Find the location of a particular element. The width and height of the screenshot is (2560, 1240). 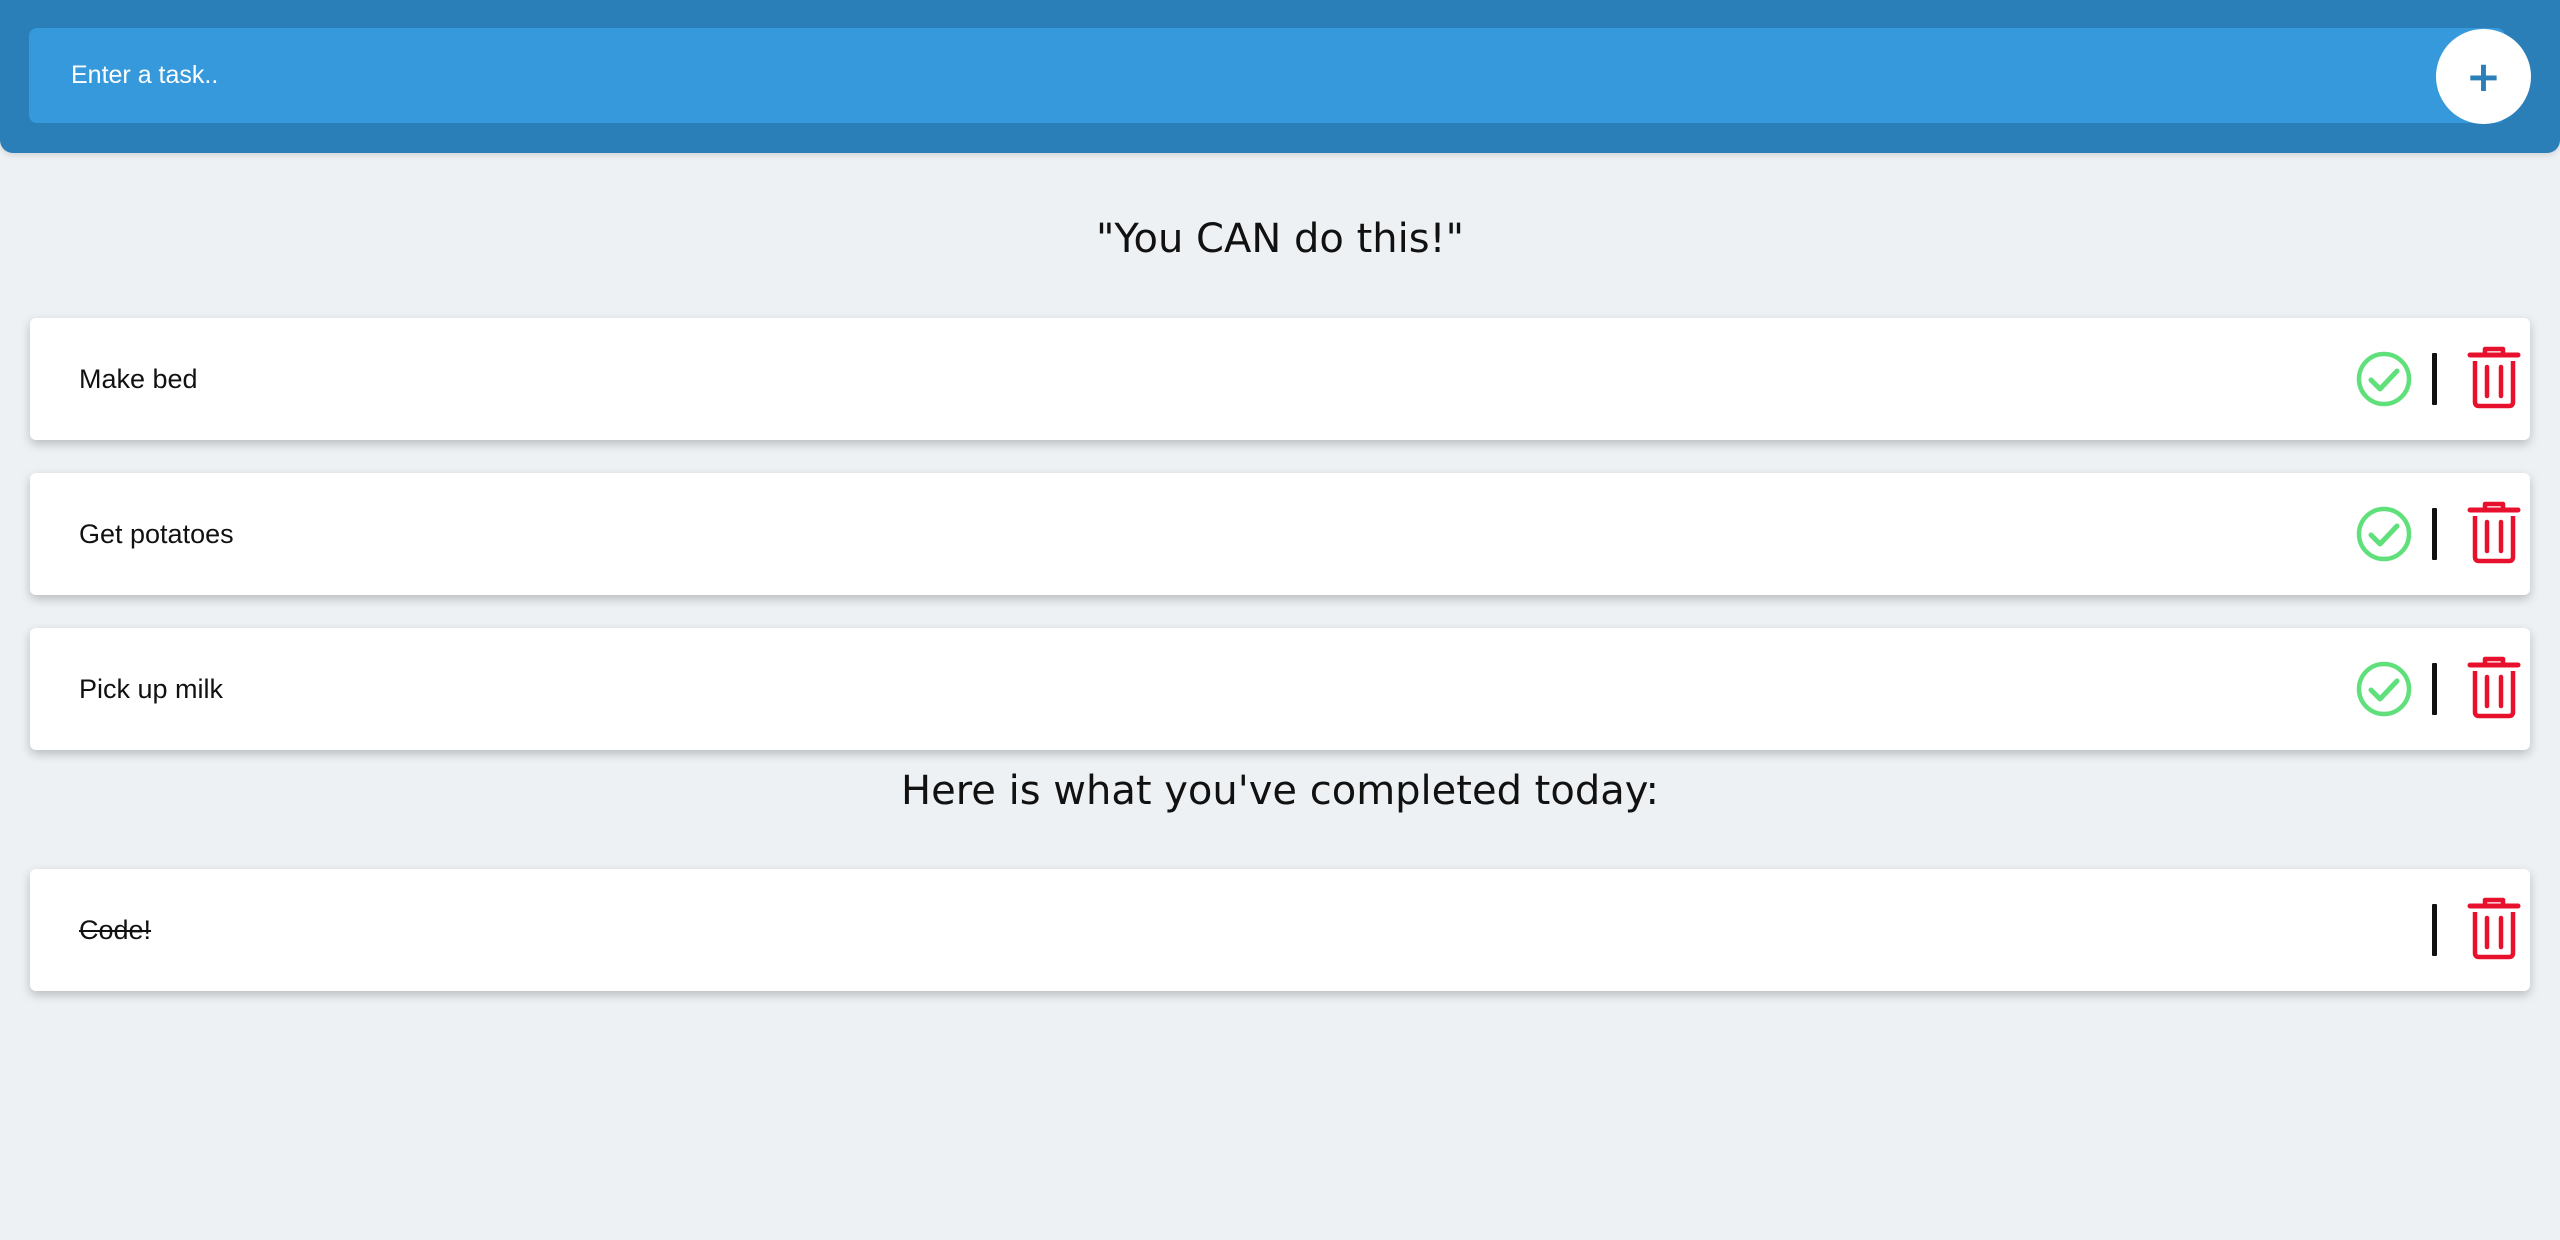

task-input is located at coordinates (1267, 75).